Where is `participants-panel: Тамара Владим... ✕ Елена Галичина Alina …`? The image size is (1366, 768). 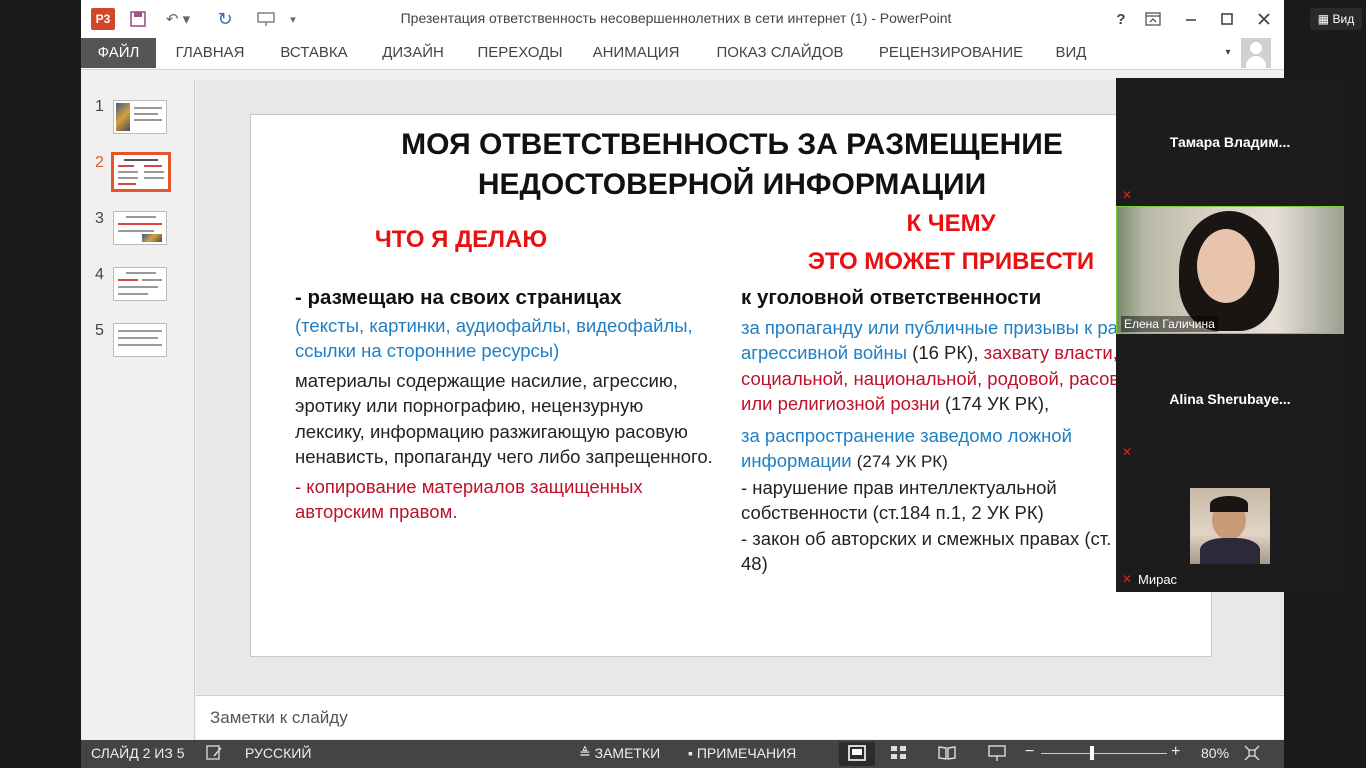 participants-panel: Тамара Владим... ✕ Елена Галичина Alina … is located at coordinates (1230, 335).